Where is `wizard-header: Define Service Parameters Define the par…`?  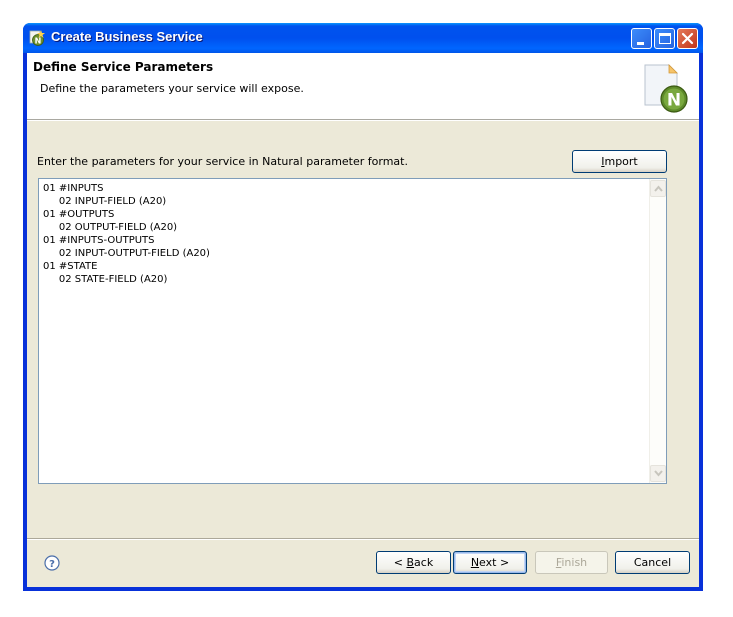 wizard-header: Define Service Parameters Define the par… is located at coordinates (363, 86).